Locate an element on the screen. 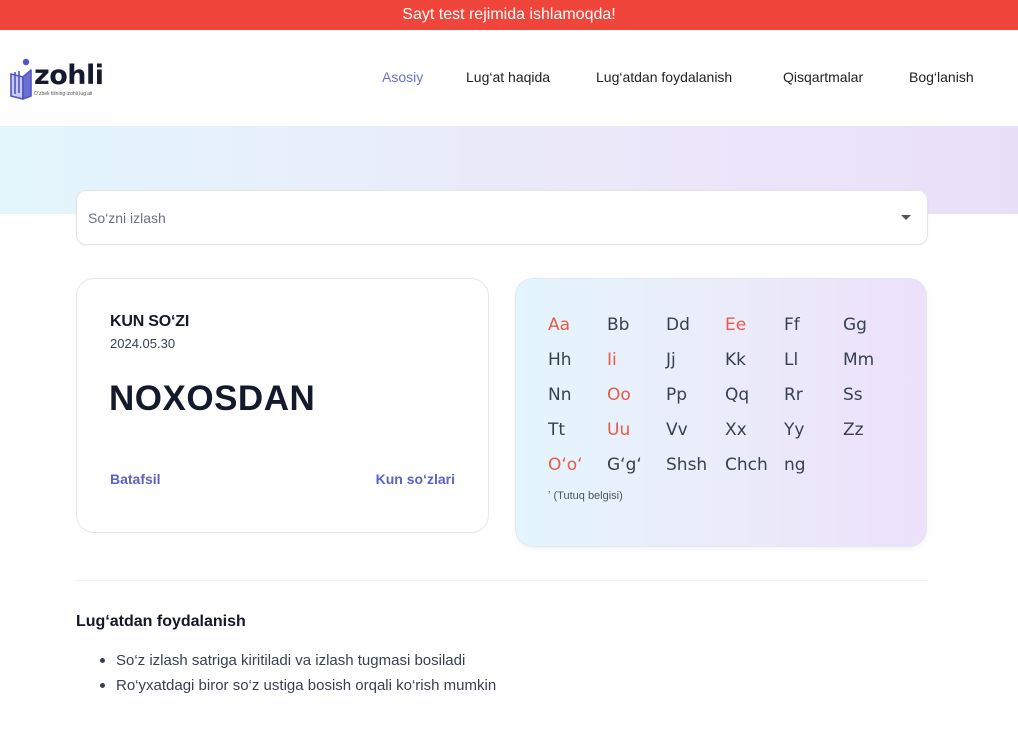 Image resolution: width=1018 pixels, height=729 pixels. nav-abbreviations: Qisqartmalar is located at coordinates (823, 77).